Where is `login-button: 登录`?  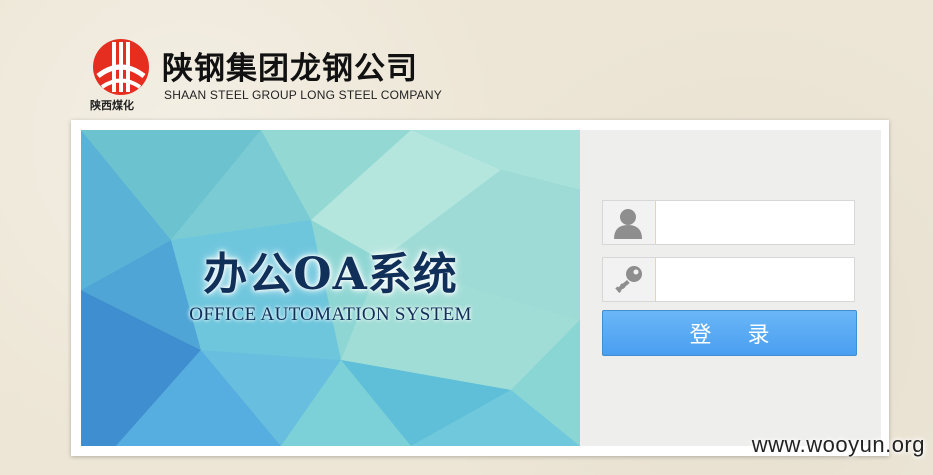
login-button: 登录 is located at coordinates (729, 333).